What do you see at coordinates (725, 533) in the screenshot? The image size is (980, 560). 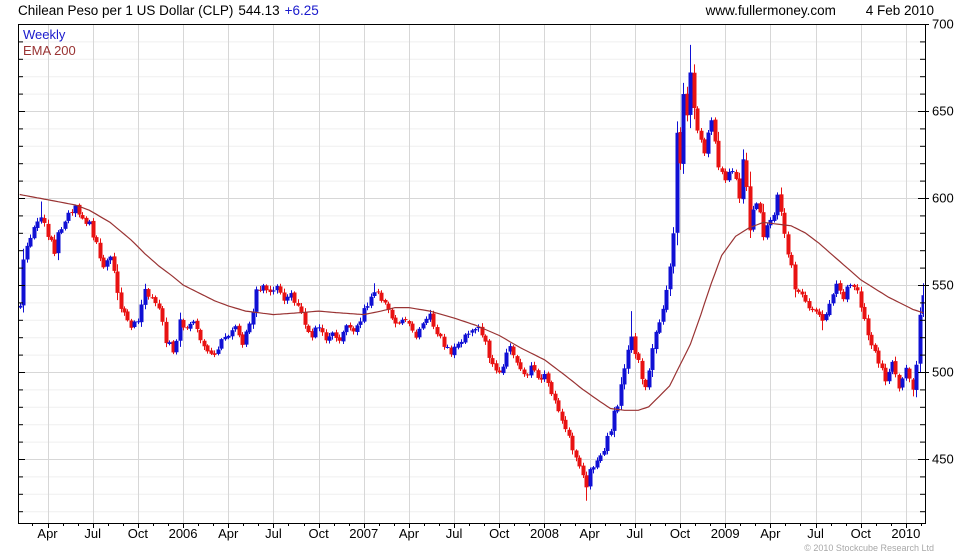 I see `svg-text: 2009` at bounding box center [725, 533].